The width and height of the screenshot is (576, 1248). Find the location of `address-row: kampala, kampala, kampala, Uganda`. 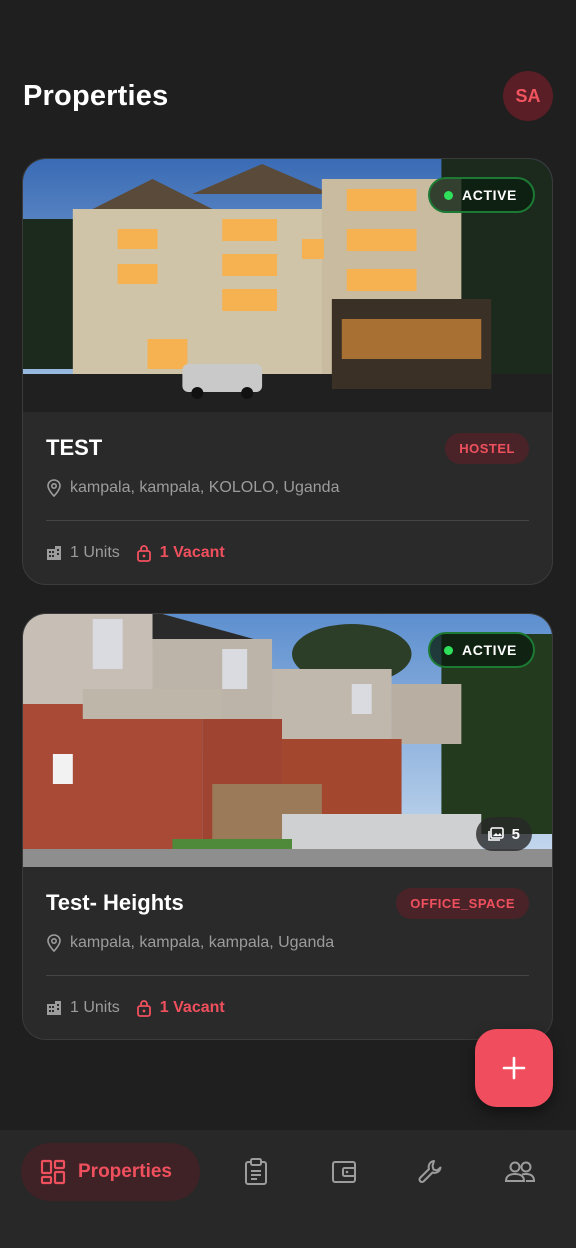

address-row: kampala, kampala, kampala, Uganda is located at coordinates (287, 943).